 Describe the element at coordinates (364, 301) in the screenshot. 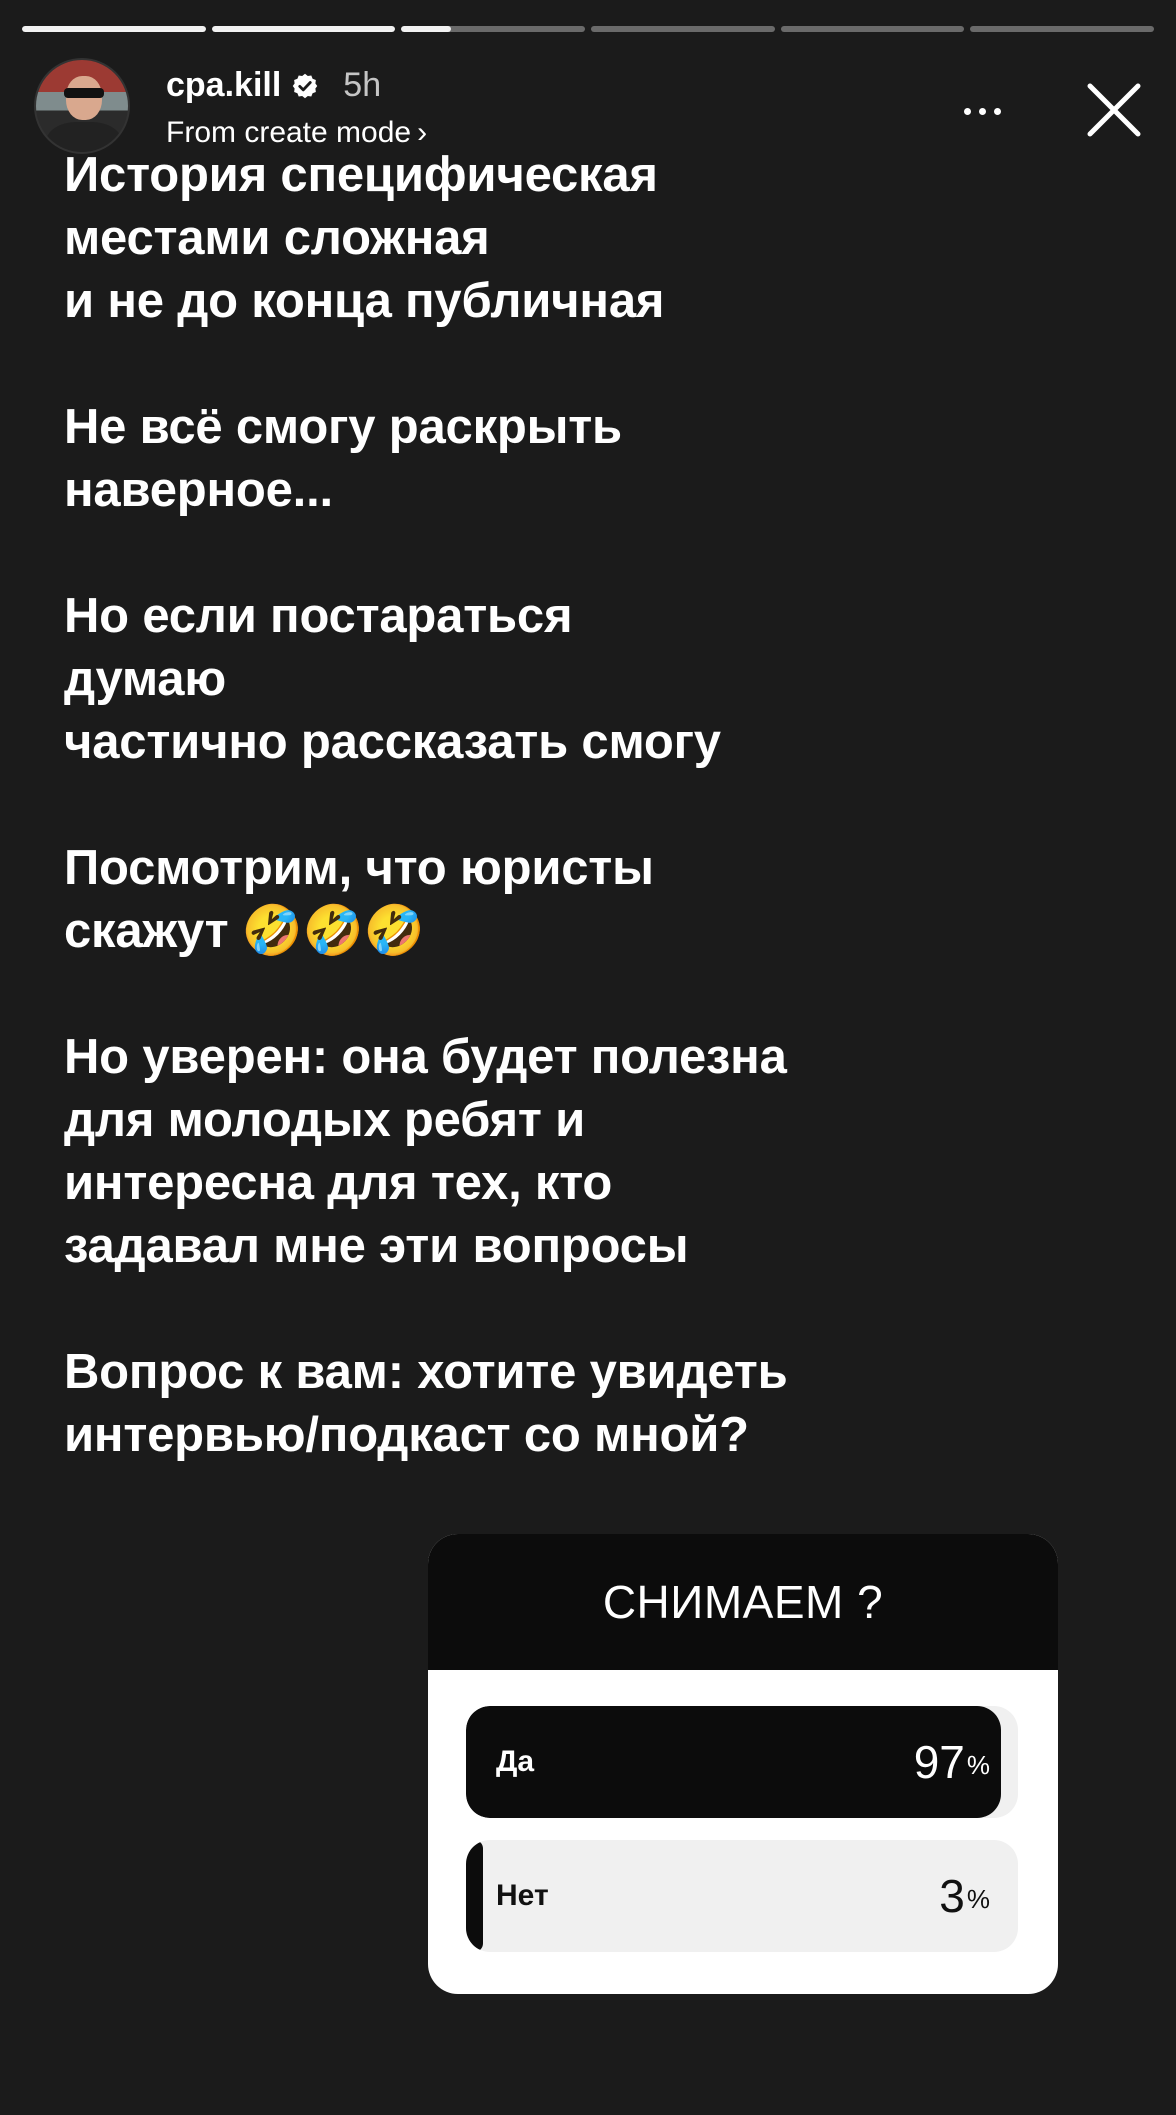

I see `story-text-line: и не до конца публичная` at that location.